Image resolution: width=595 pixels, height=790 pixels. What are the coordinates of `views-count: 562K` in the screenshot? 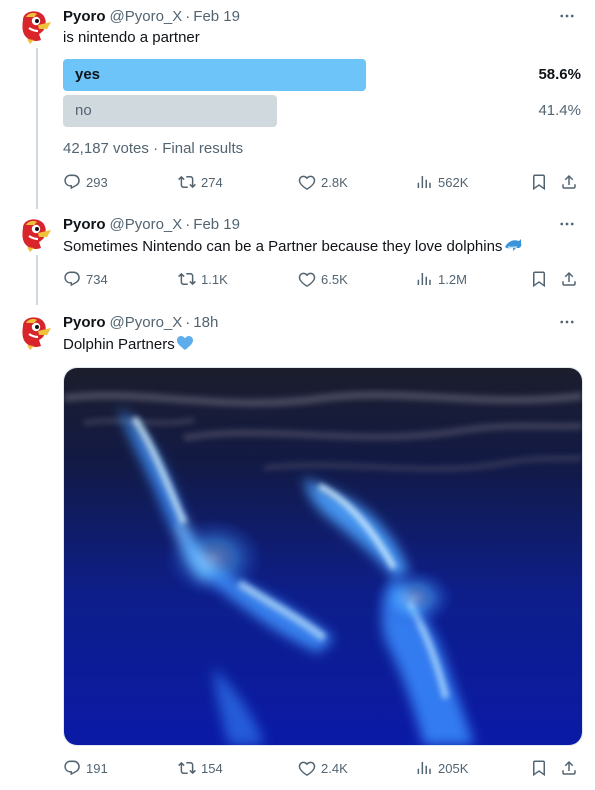 It's located at (453, 182).